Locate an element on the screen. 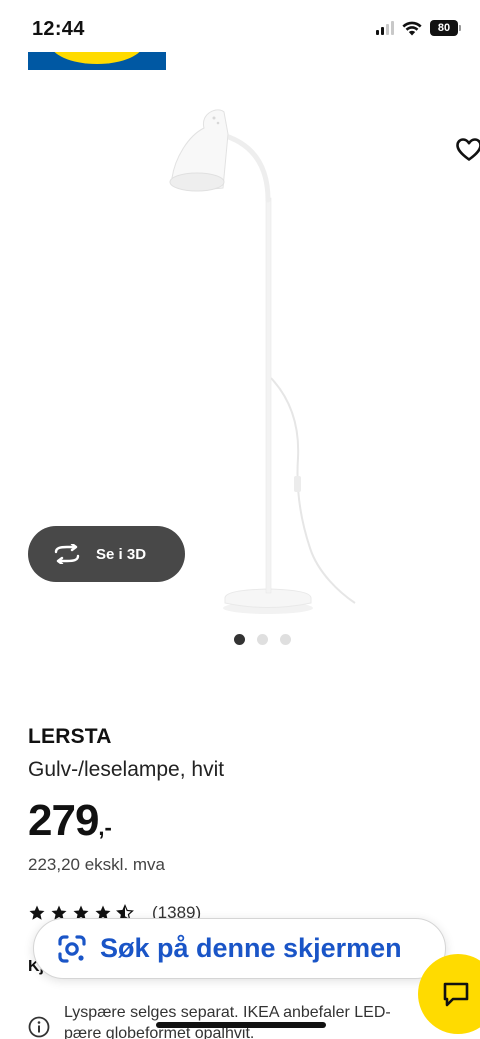  info-icon is located at coordinates (39, 1027).